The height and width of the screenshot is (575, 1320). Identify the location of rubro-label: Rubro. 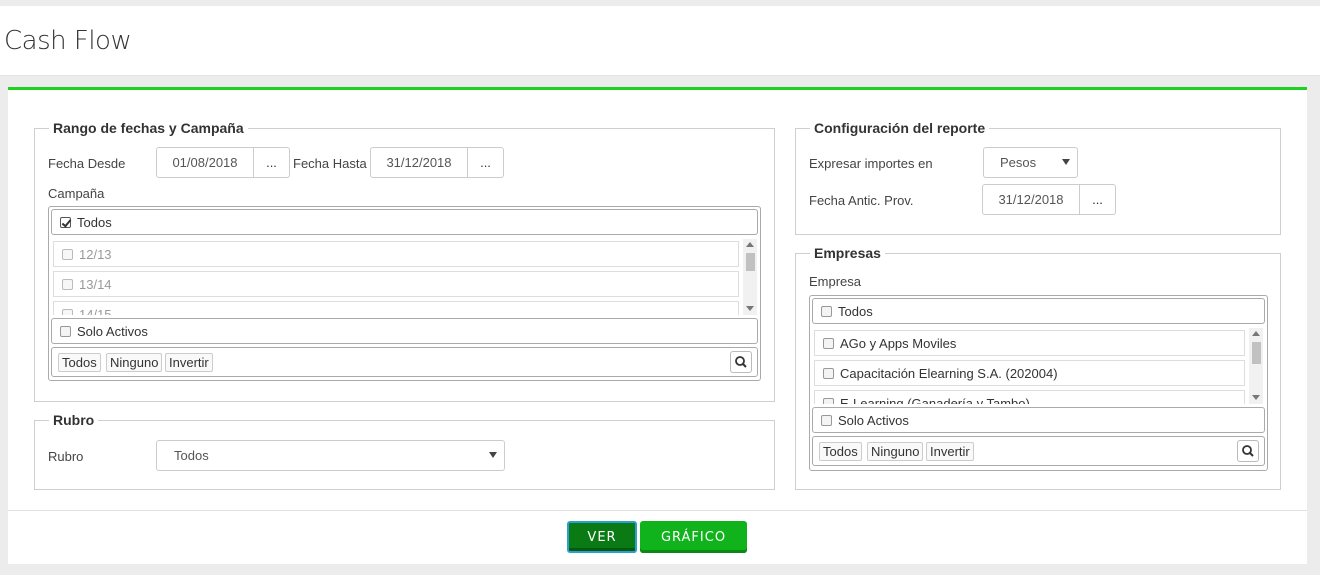
(66, 456).